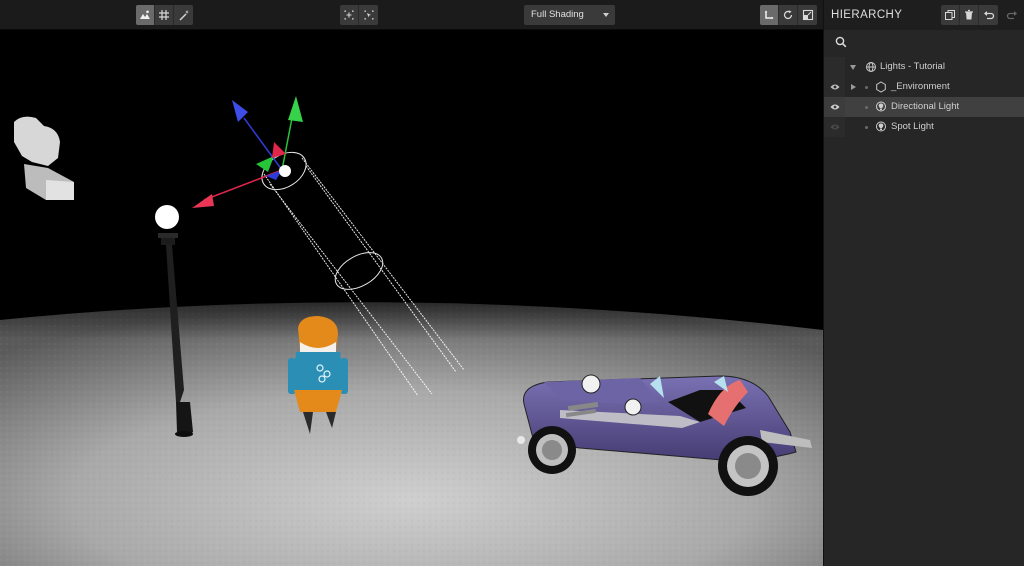  I want to click on tree-item-label: Directional Light, so click(925, 106).